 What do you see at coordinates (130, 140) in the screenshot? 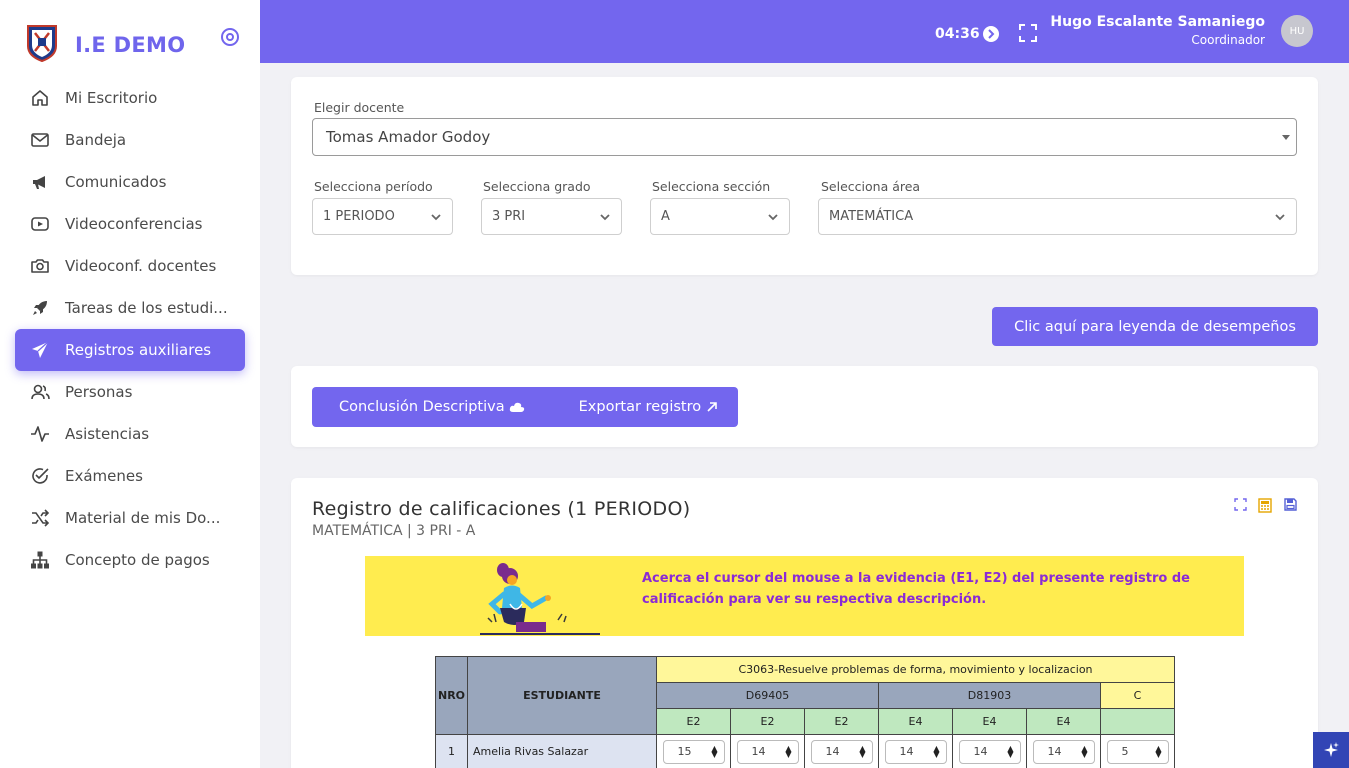
I see `sidebar-item-bandeja: Bandeja` at bounding box center [130, 140].